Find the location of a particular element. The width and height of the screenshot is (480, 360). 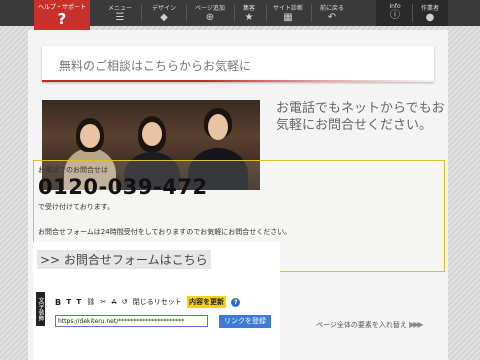

chart-icon: ▦ is located at coordinates (288, 17).